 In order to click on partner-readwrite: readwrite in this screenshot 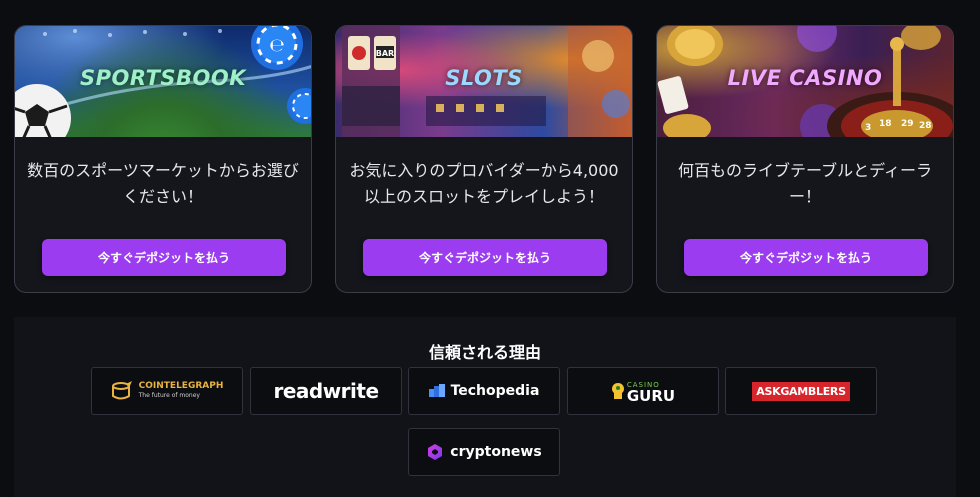, I will do `click(326, 391)`.